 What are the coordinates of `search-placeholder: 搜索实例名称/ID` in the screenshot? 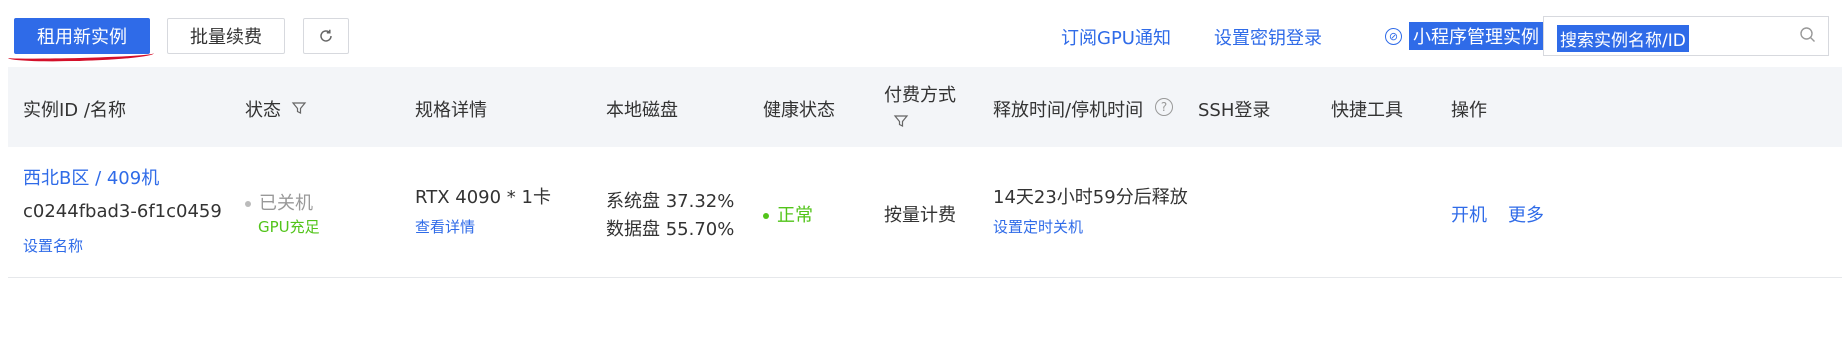 It's located at (1623, 38).